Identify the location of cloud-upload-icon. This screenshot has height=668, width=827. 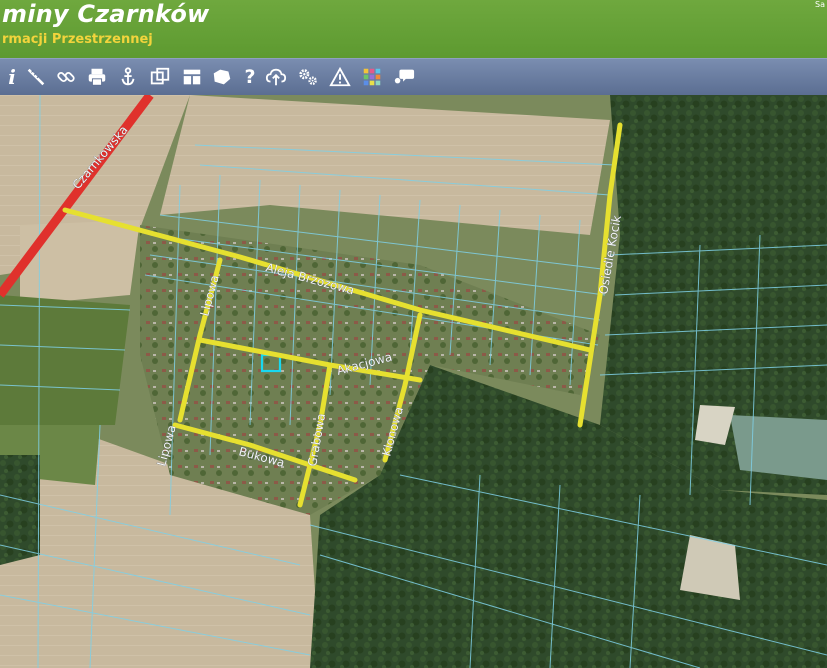
(276, 77).